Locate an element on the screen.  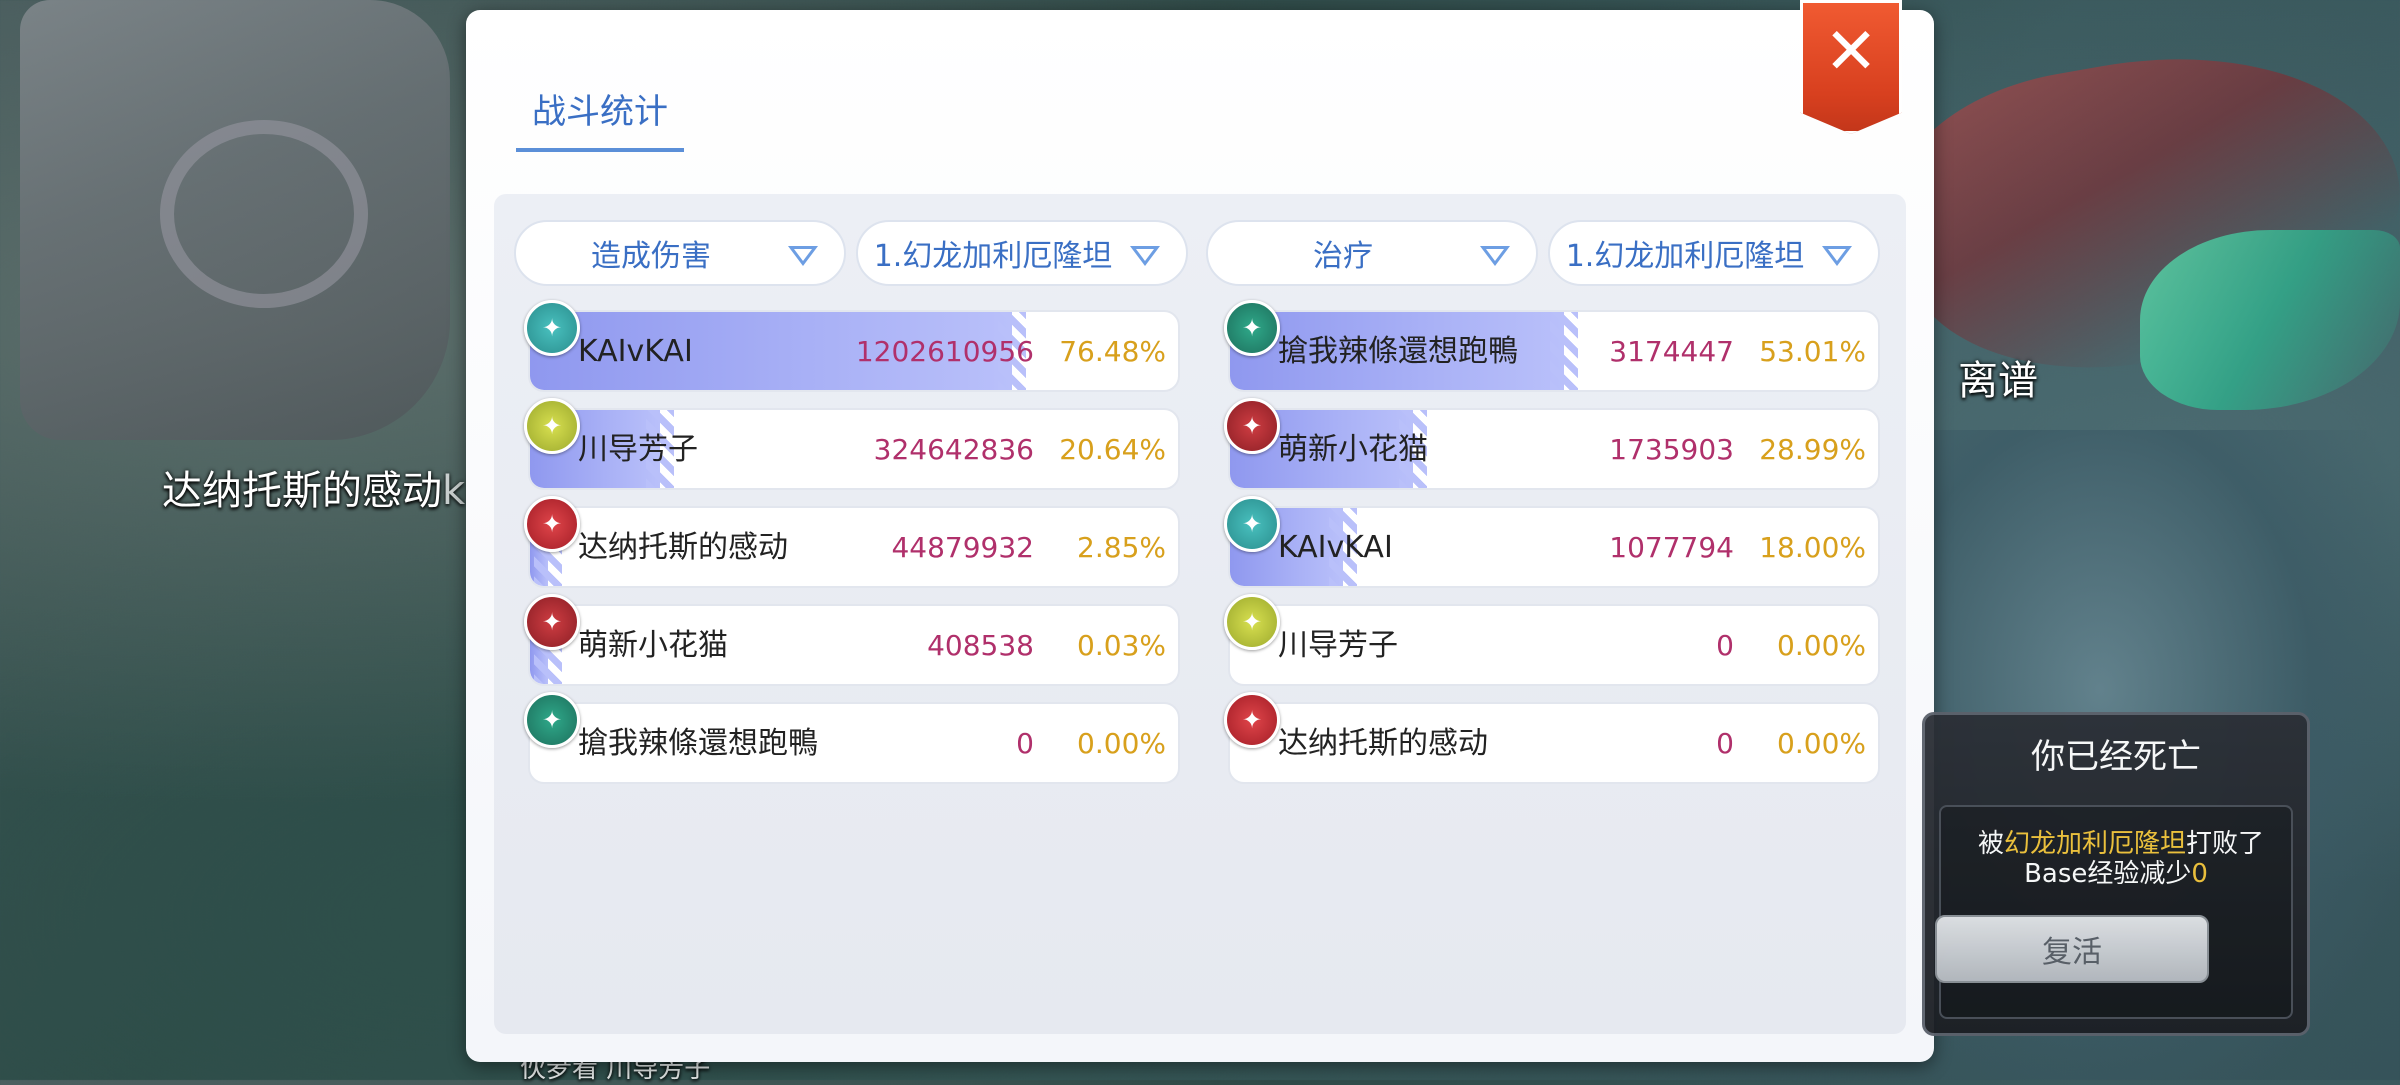
stat-value: 408538 is located at coordinates (980, 645).